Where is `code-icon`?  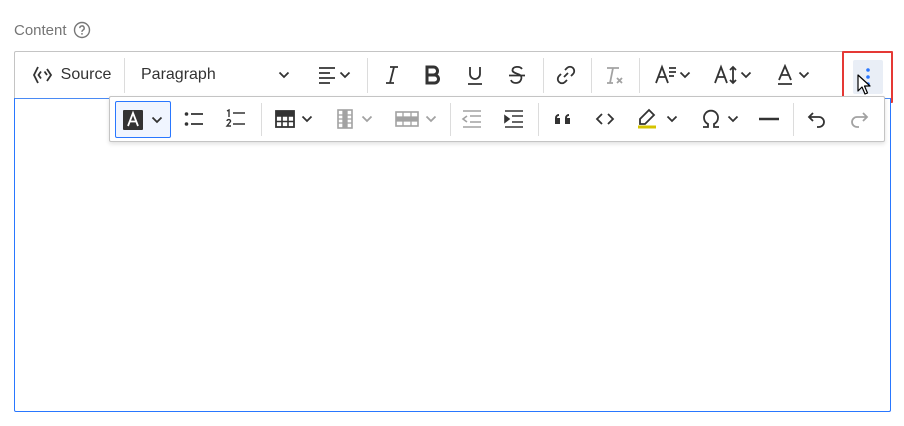 code-icon is located at coordinates (605, 119).